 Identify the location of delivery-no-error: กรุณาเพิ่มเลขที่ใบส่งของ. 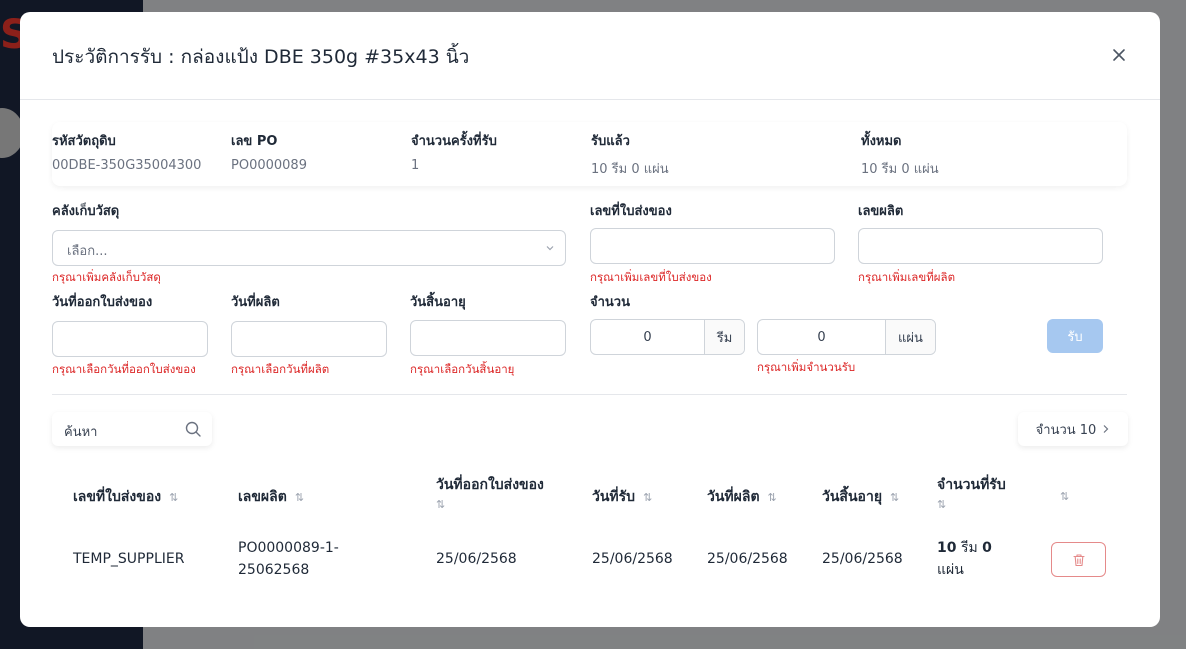
(651, 277).